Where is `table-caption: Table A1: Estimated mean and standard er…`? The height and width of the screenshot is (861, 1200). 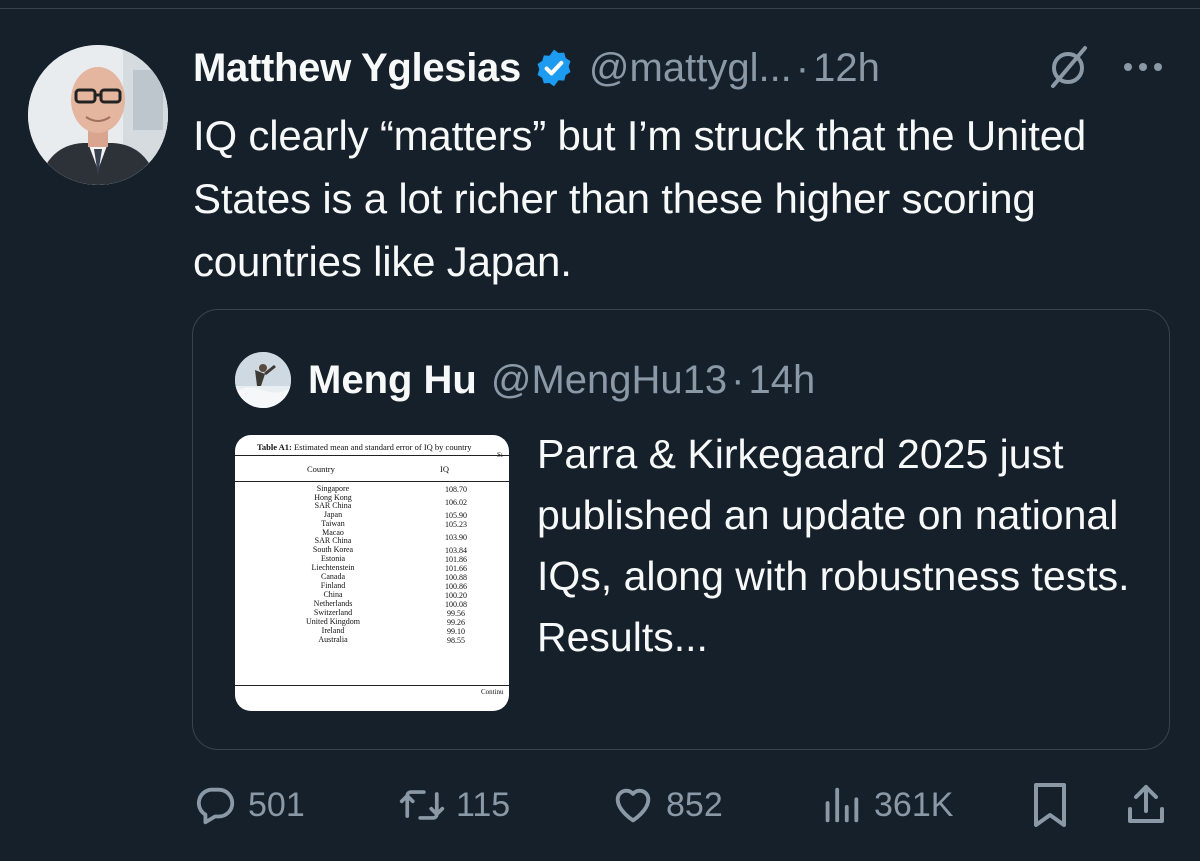 table-caption: Table A1: Estimated mean and standard er… is located at coordinates (364, 447).